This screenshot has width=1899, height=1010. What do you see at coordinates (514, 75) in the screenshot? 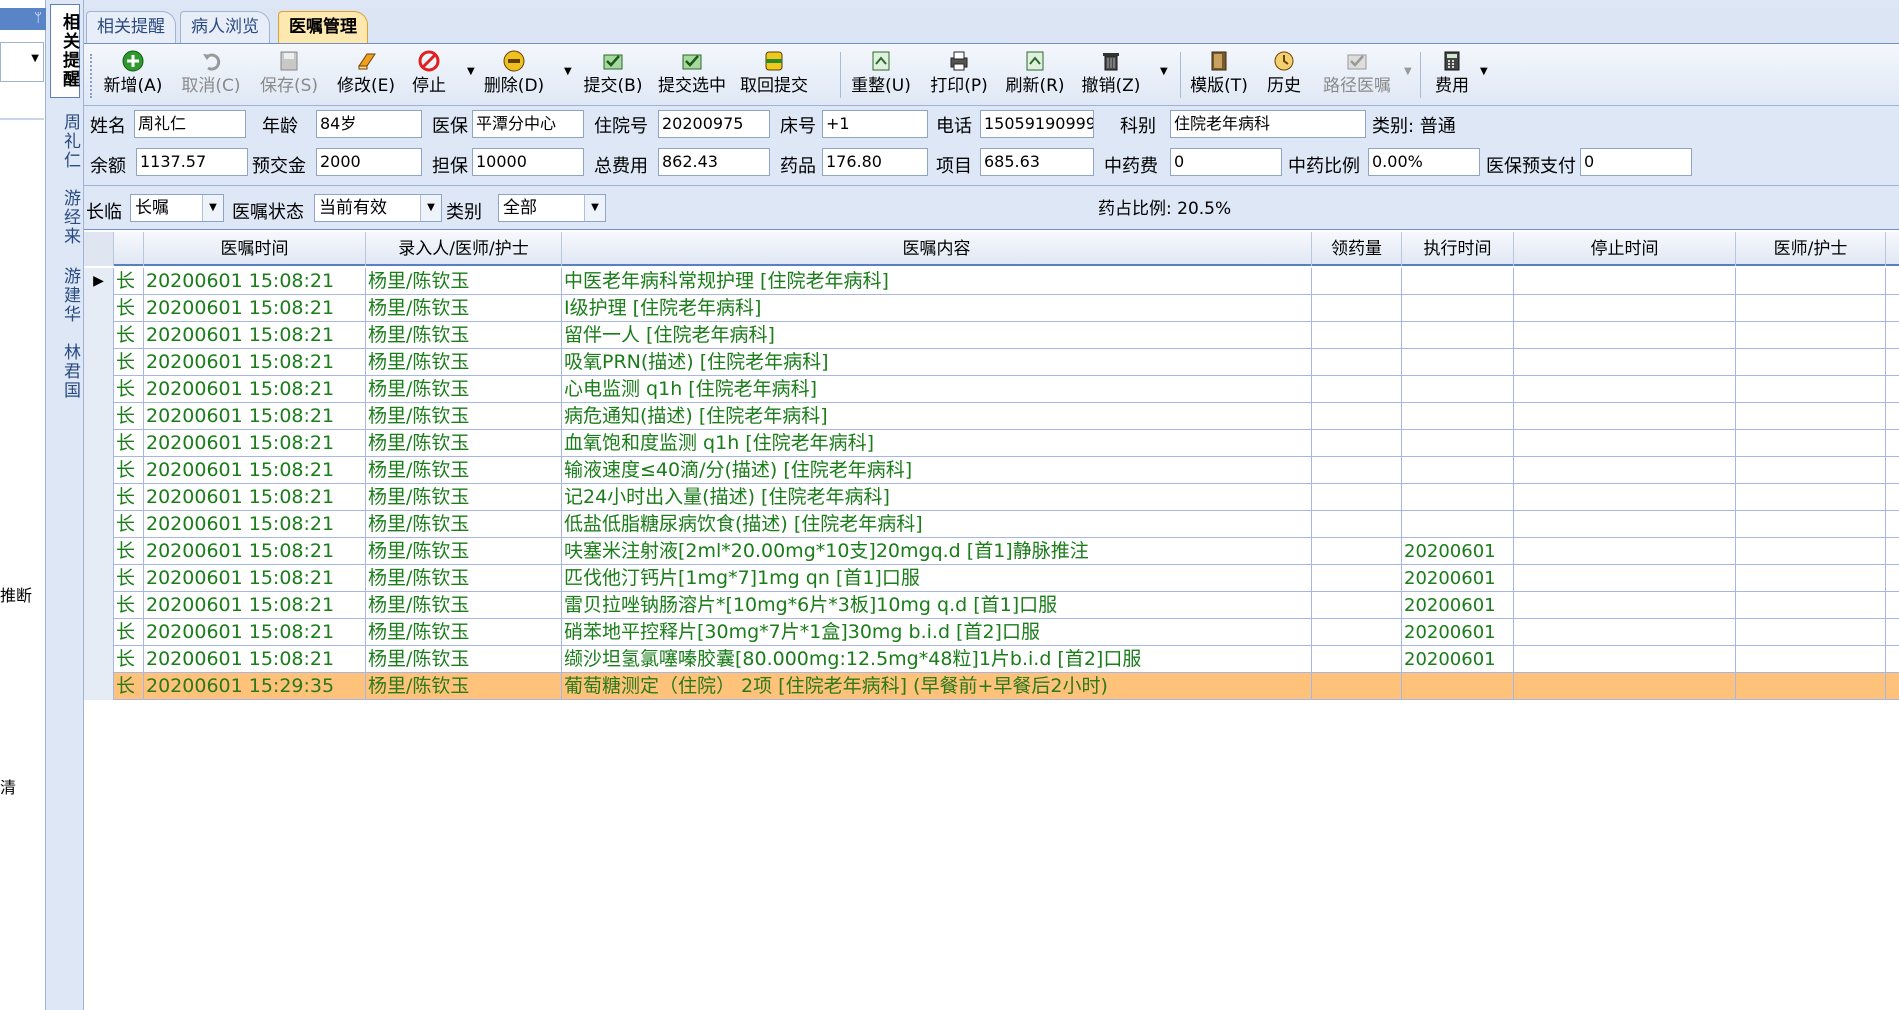
I see `delete-button: 删除(D)` at bounding box center [514, 75].